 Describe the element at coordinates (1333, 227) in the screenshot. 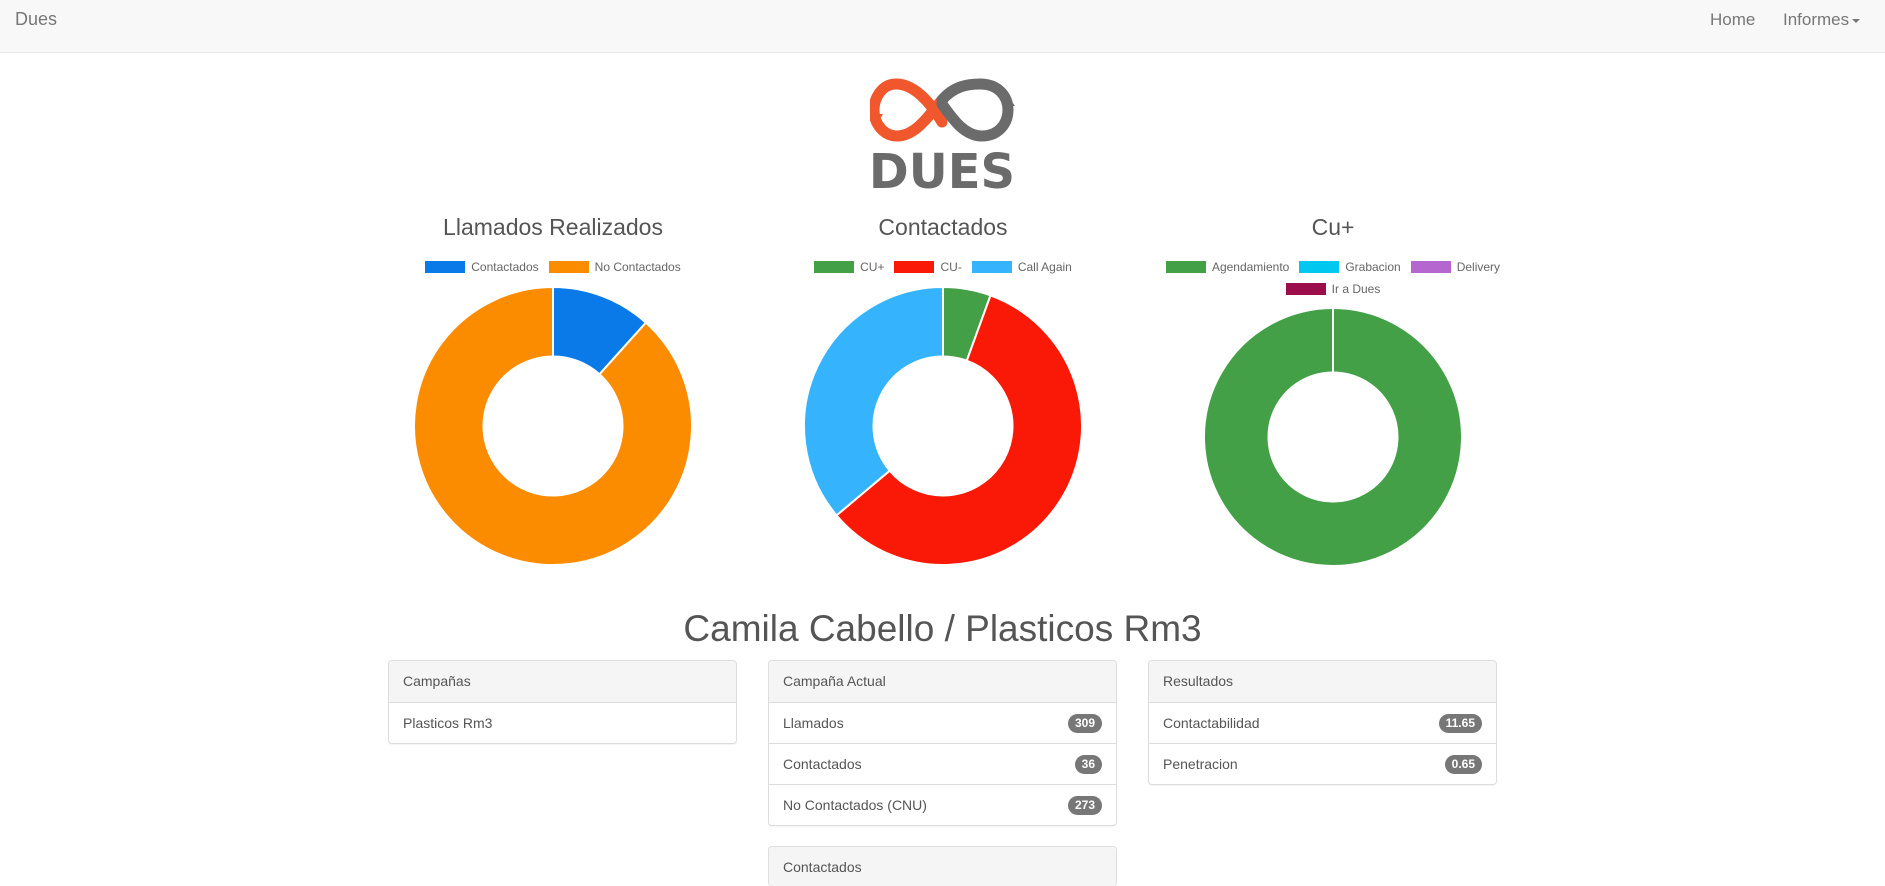

I see `chart-title-cu-plus: Cu+` at that location.